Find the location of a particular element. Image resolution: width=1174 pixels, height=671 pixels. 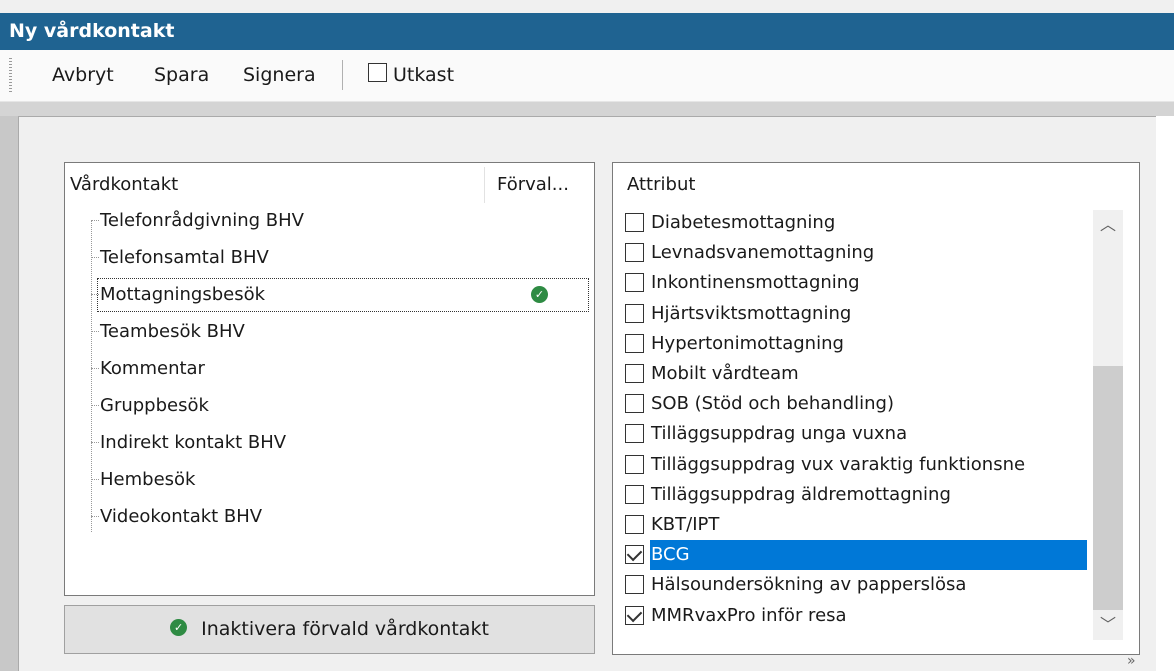

care-contact-label: Mottagningsbesök is located at coordinates (183, 294).